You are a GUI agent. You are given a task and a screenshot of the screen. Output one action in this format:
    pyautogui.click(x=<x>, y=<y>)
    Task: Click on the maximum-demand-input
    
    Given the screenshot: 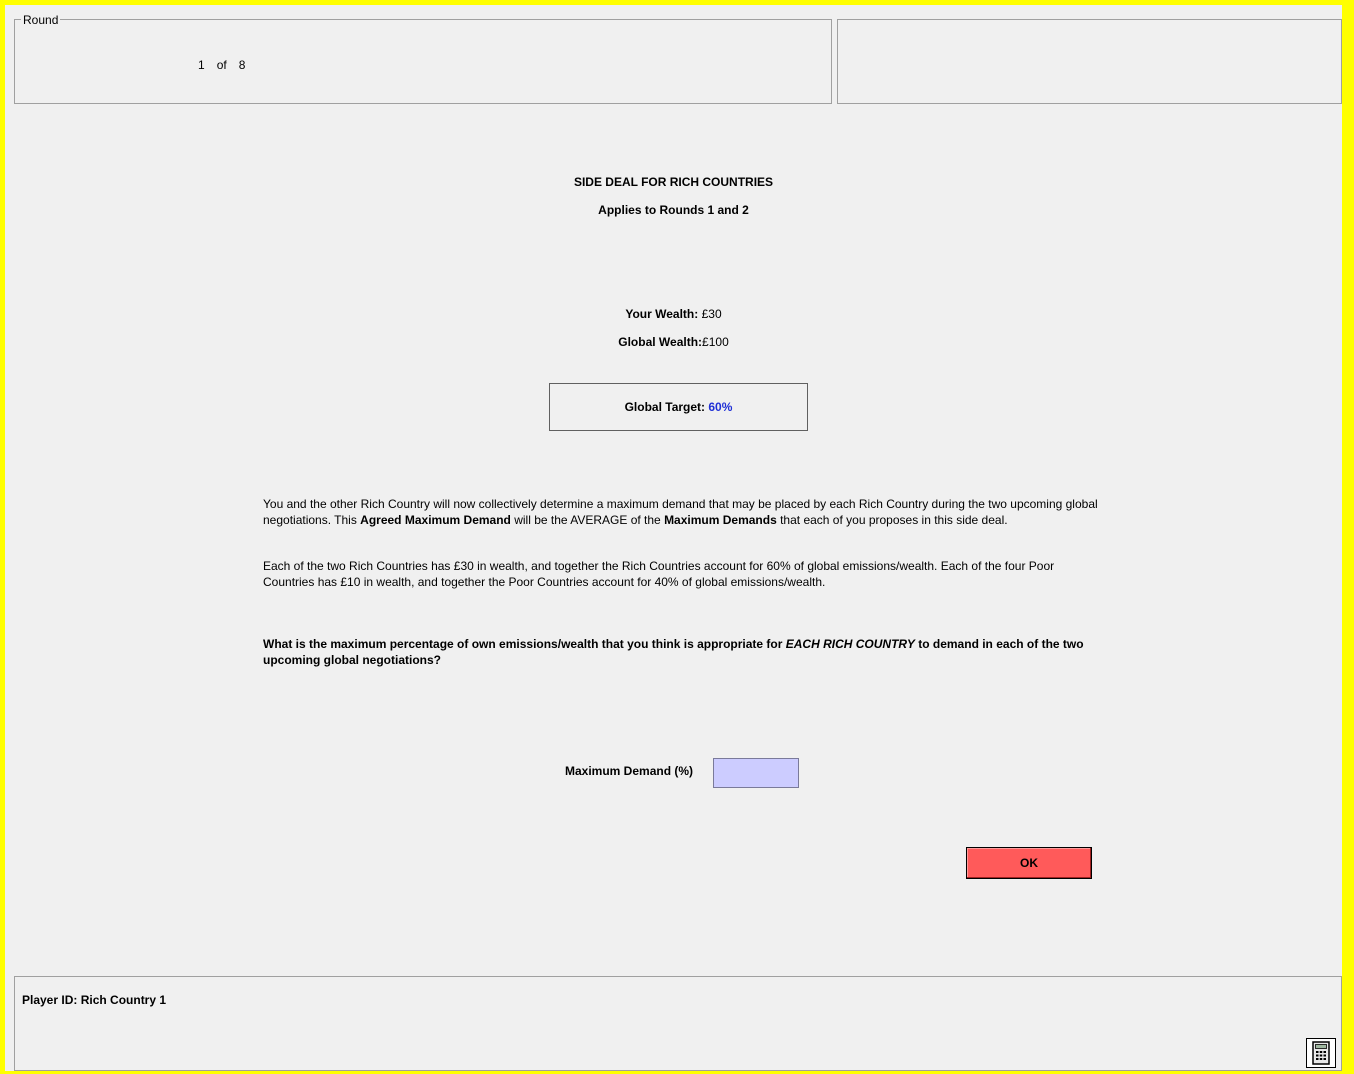 What is the action you would take?
    pyautogui.click(x=756, y=773)
    